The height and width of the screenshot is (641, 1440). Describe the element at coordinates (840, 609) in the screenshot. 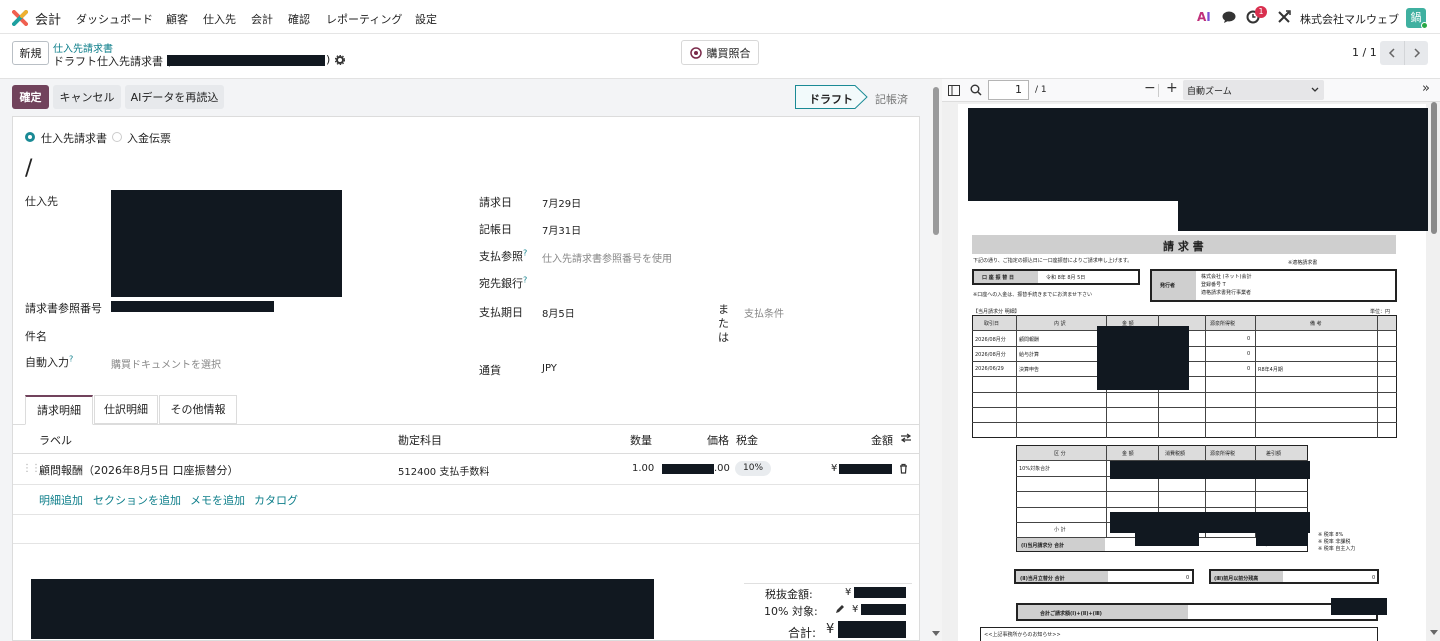

I see `pencil-icon` at that location.